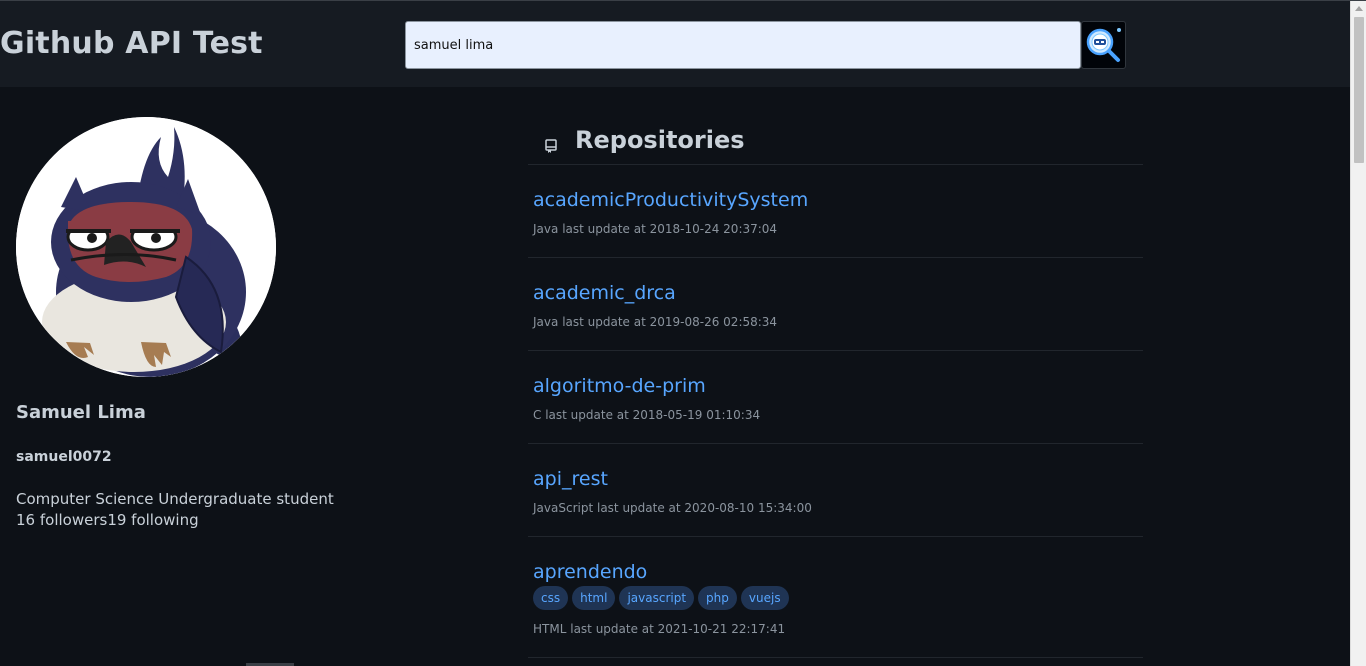  I want to click on topic-tag: vuejs, so click(764, 598).